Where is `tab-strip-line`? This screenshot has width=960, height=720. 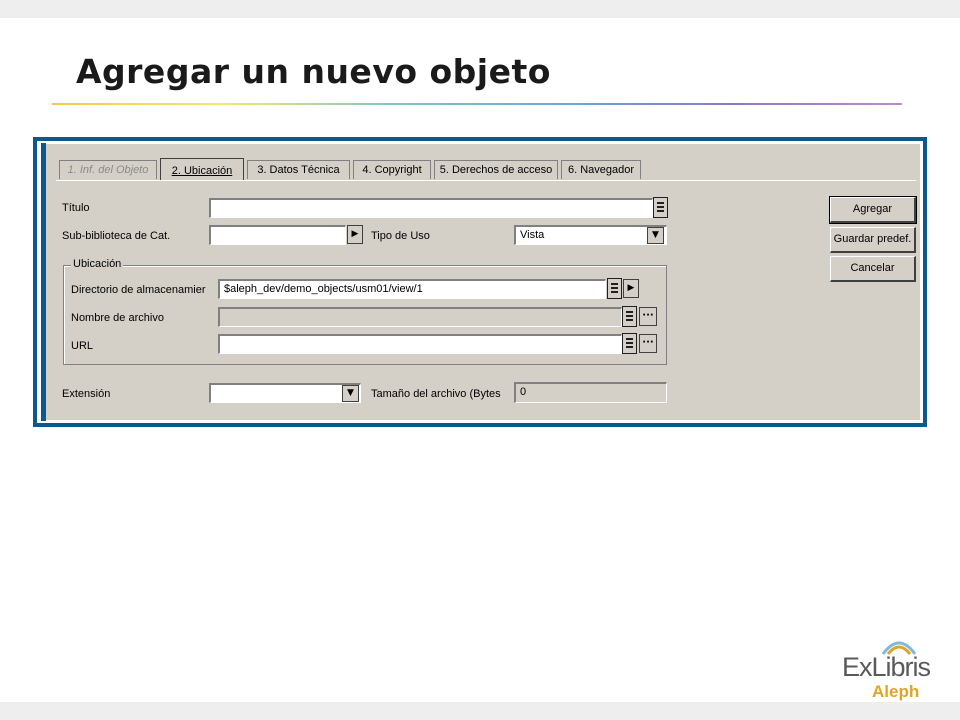 tab-strip-line is located at coordinates (486, 180).